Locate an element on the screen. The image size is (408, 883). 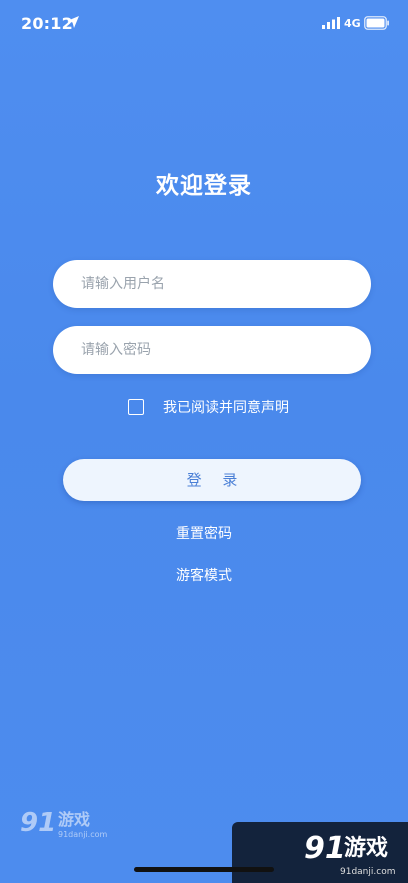
password-input is located at coordinates (216, 350).